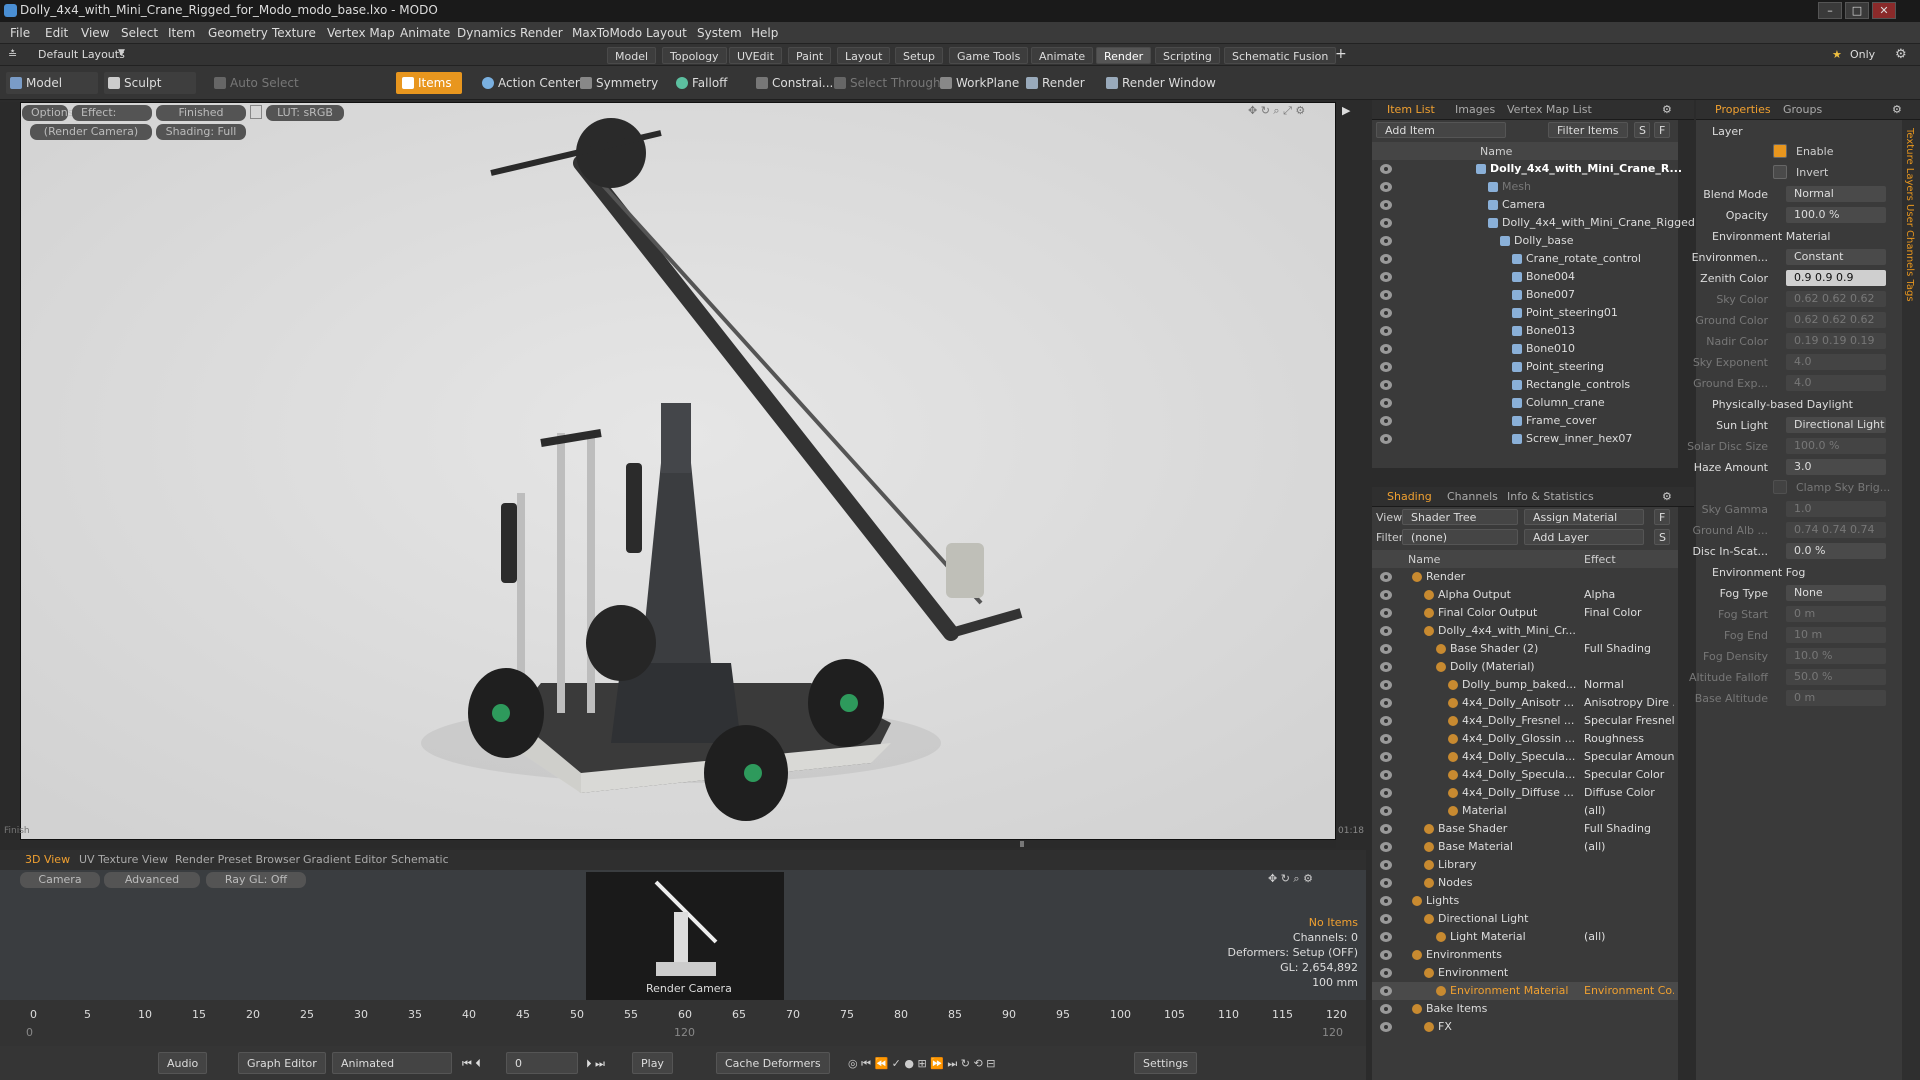  What do you see at coordinates (1836, 446) in the screenshot?
I see `solar-disc-field: 100.0 %` at bounding box center [1836, 446].